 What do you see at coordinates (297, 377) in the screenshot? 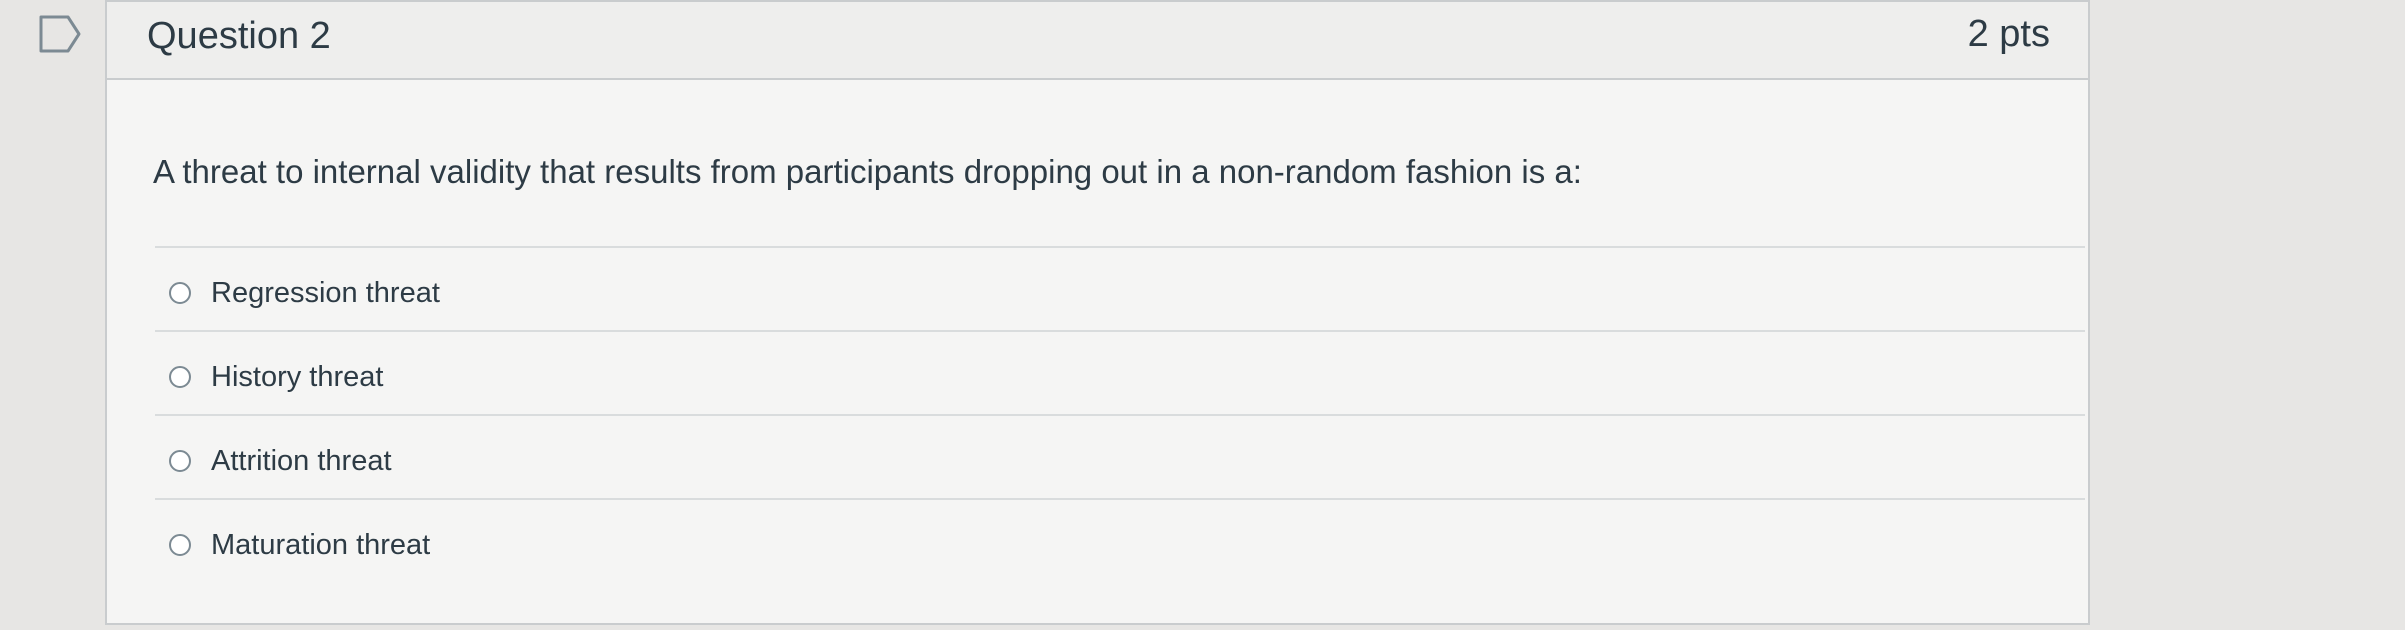
I see `answer-label: History threat` at bounding box center [297, 377].